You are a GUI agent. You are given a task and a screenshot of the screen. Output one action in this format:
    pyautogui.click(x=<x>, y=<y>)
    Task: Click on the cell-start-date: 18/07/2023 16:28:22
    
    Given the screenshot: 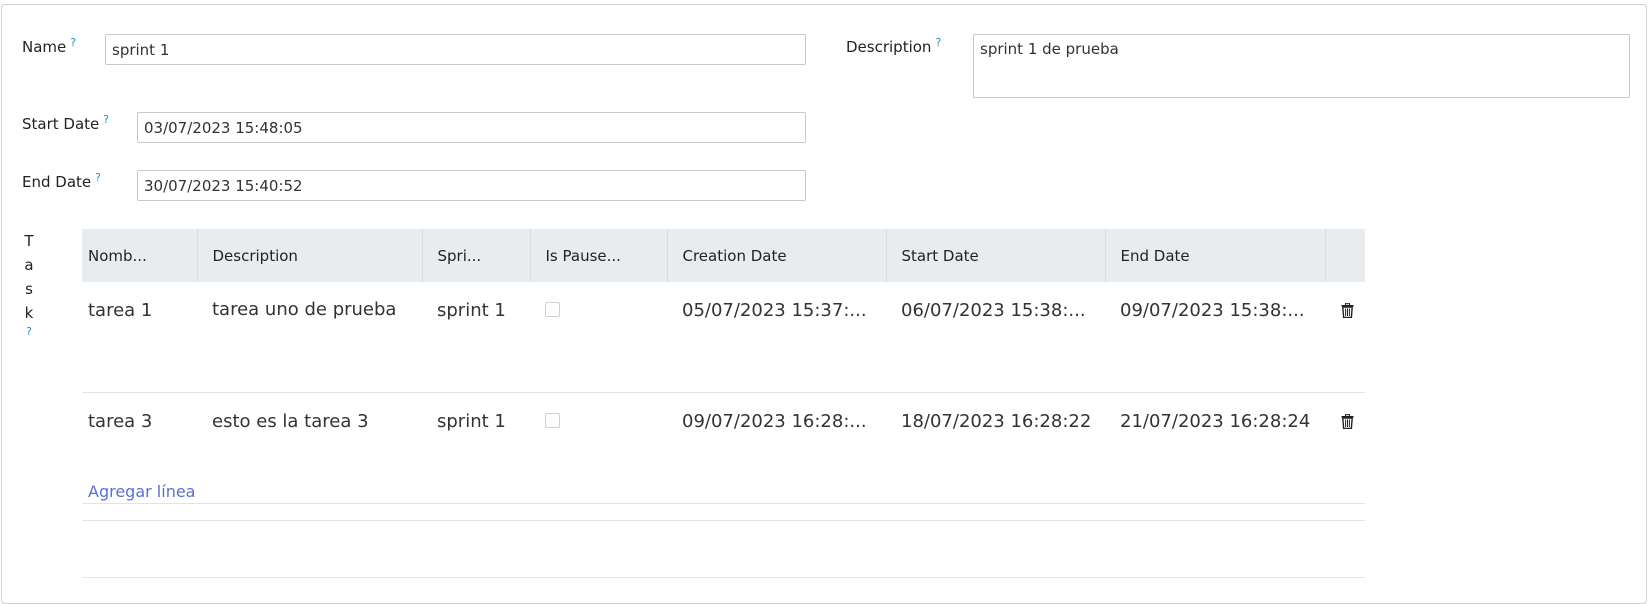 What is the action you would take?
    pyautogui.click(x=995, y=448)
    